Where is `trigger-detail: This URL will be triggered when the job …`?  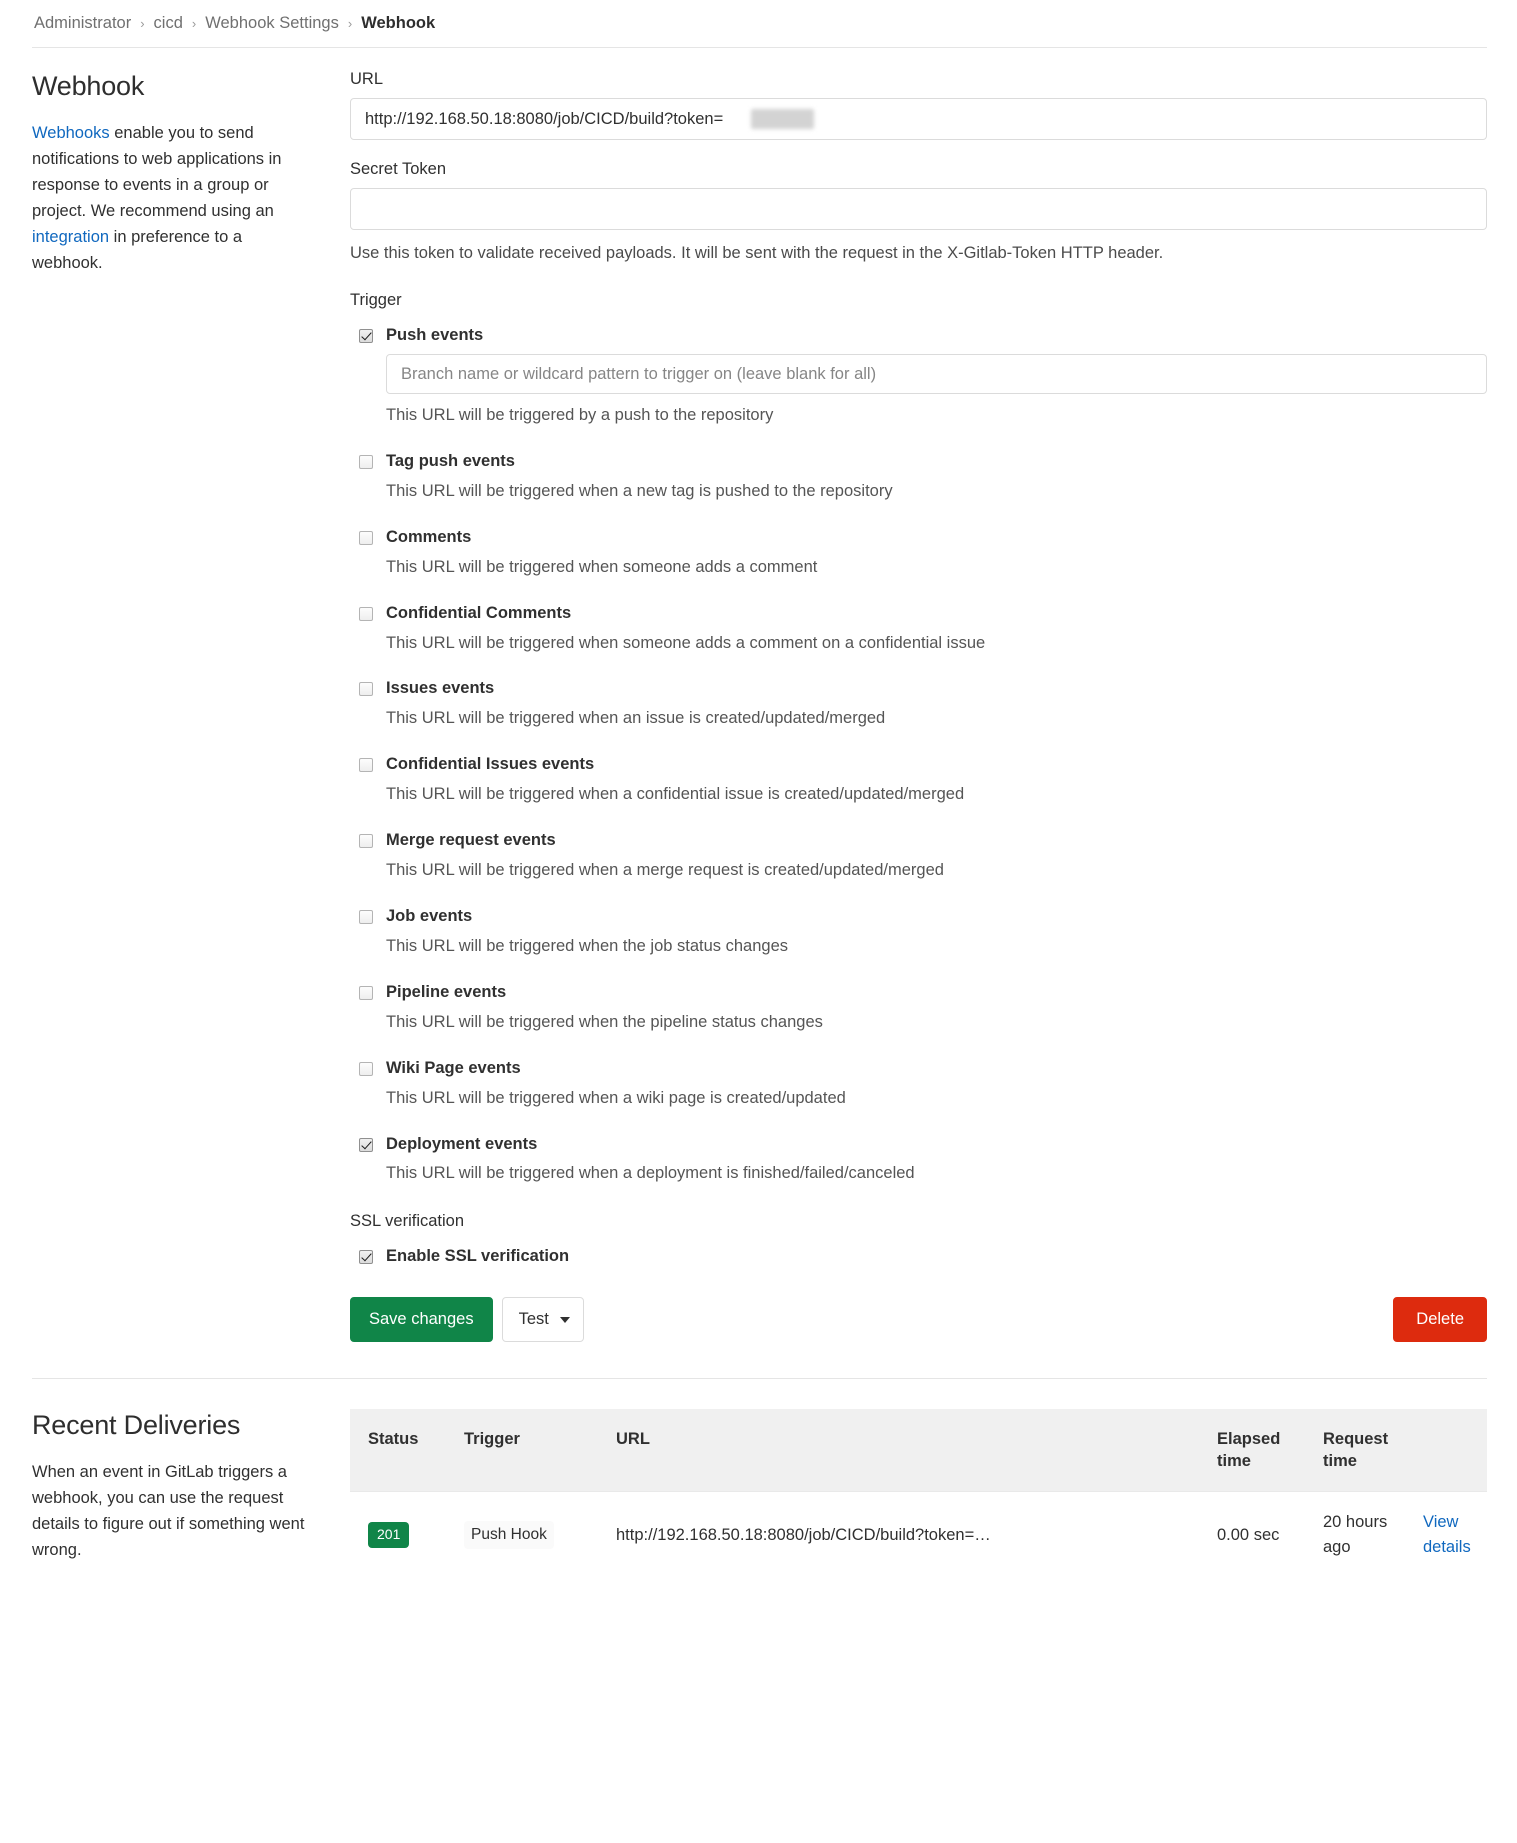 trigger-detail: This URL will be triggered when the job … is located at coordinates (936, 947).